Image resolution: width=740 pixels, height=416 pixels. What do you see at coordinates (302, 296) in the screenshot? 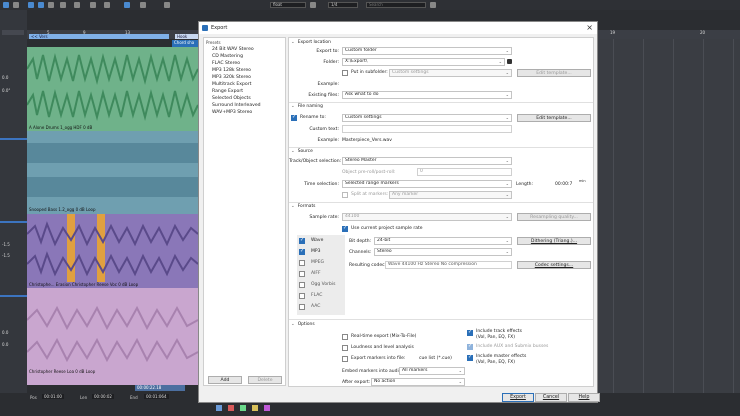
I see `format-flac-checkbox` at bounding box center [302, 296].